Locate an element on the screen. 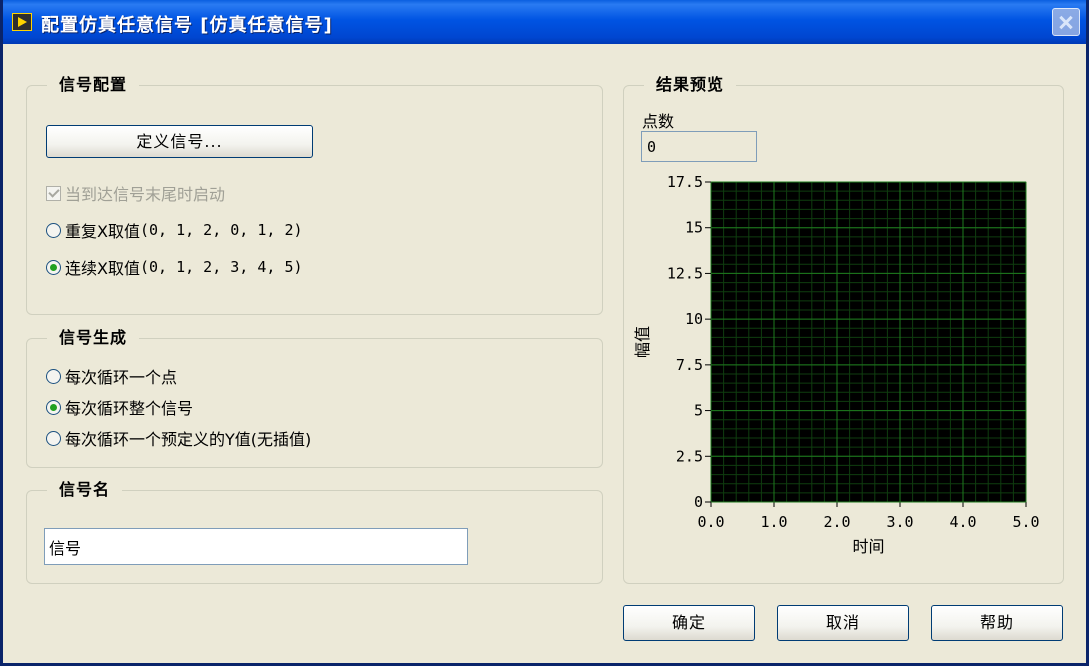 The image size is (1089, 666). predefined-y-label: 每次循环一个预定义的Y值(无插值) is located at coordinates (188, 439).